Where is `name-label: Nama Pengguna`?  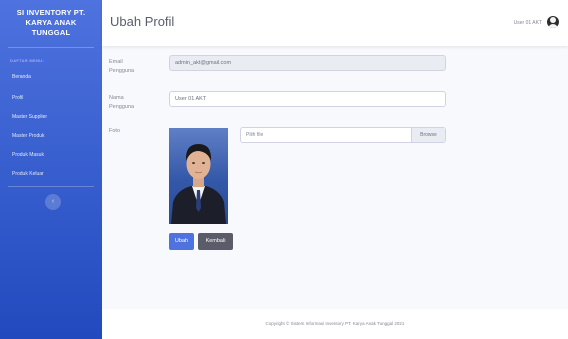 name-label: Nama Pengguna is located at coordinates (121, 103).